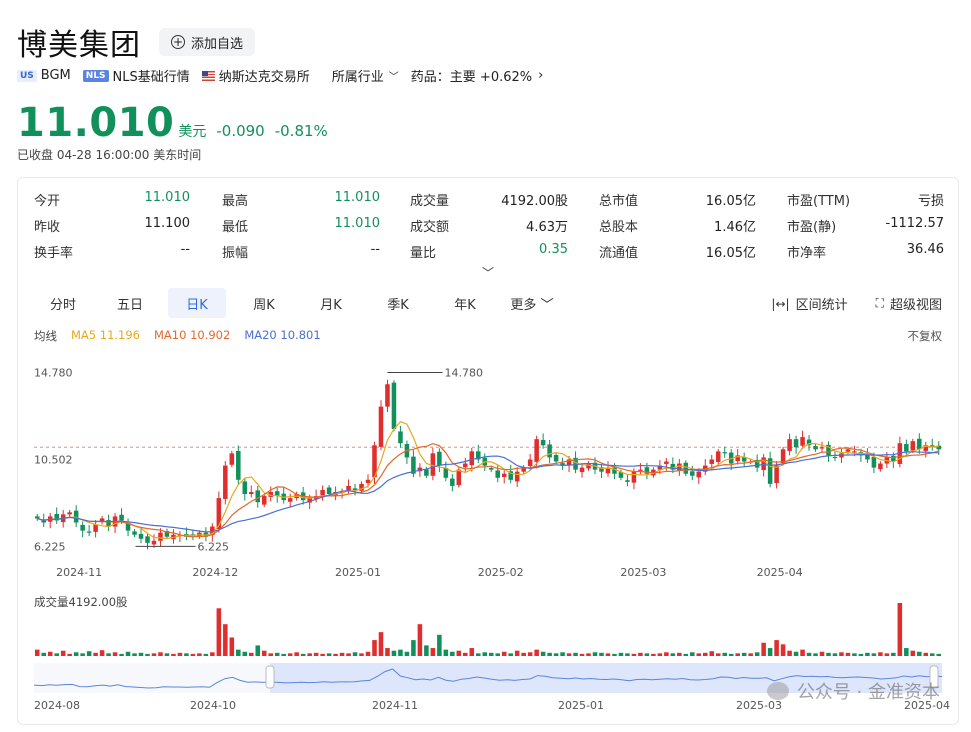 Image resolution: width=971 pixels, height=732 pixels. Describe the element at coordinates (777, 691) in the screenshot. I see `wechat-icon` at that location.